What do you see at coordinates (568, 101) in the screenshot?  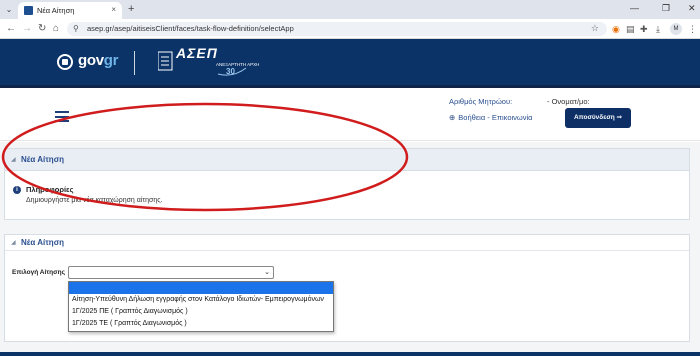 I see `user-name-label: - Ονοματ/μο:` at bounding box center [568, 101].